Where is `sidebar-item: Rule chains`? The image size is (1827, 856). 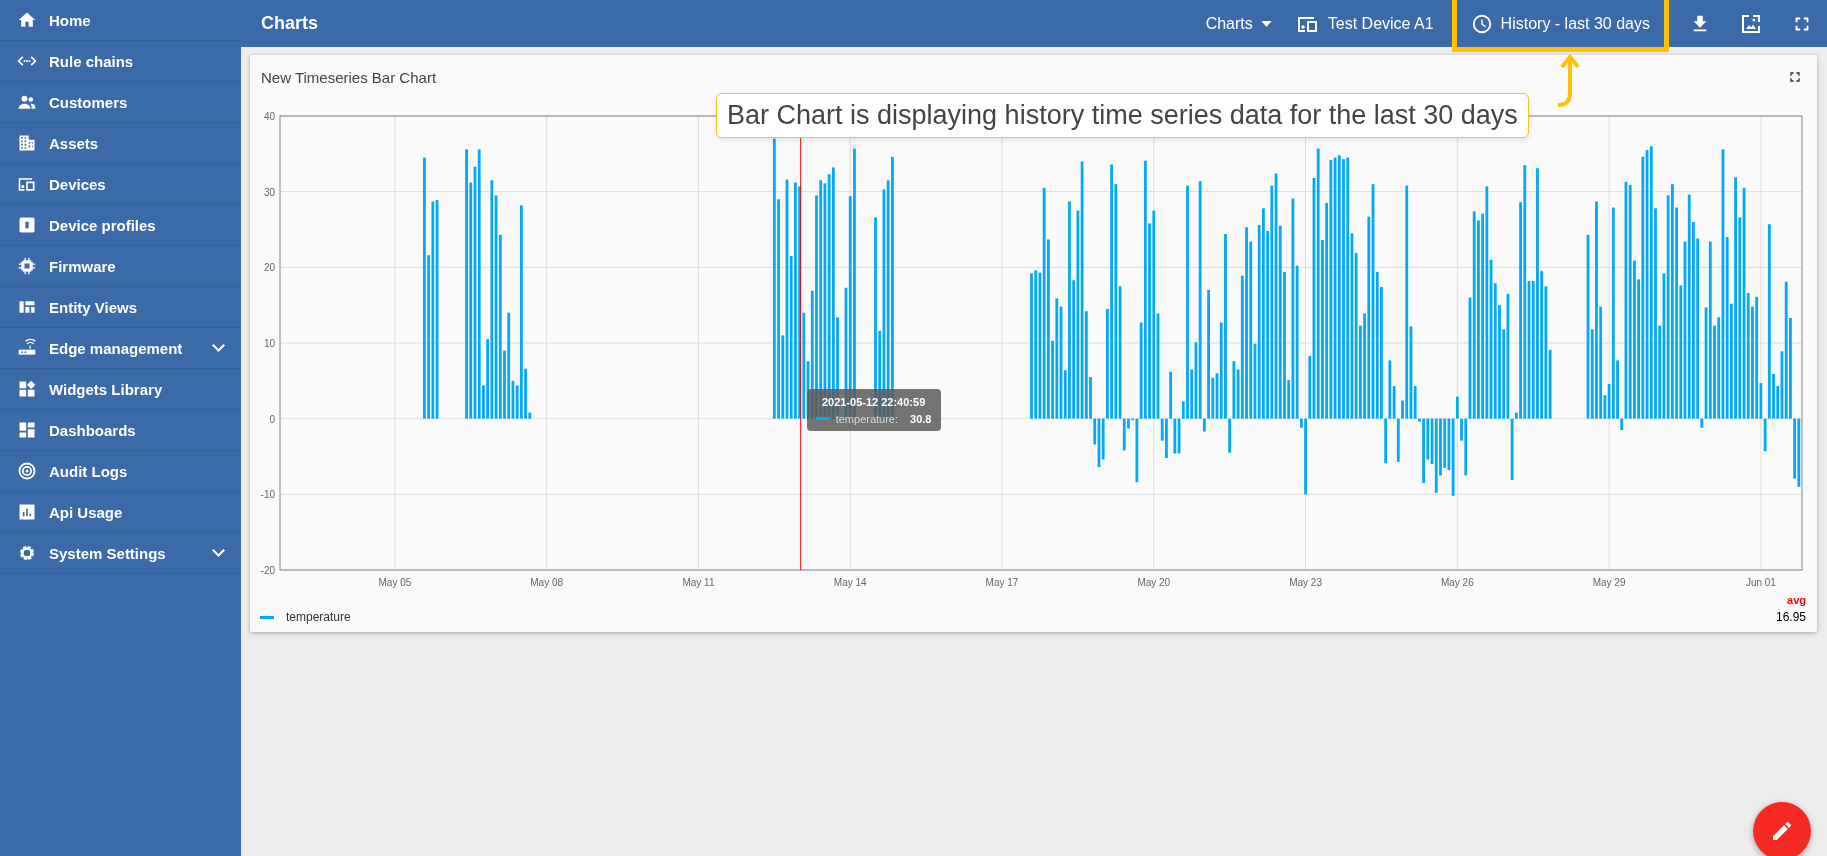
sidebar-item: Rule chains is located at coordinates (120, 61).